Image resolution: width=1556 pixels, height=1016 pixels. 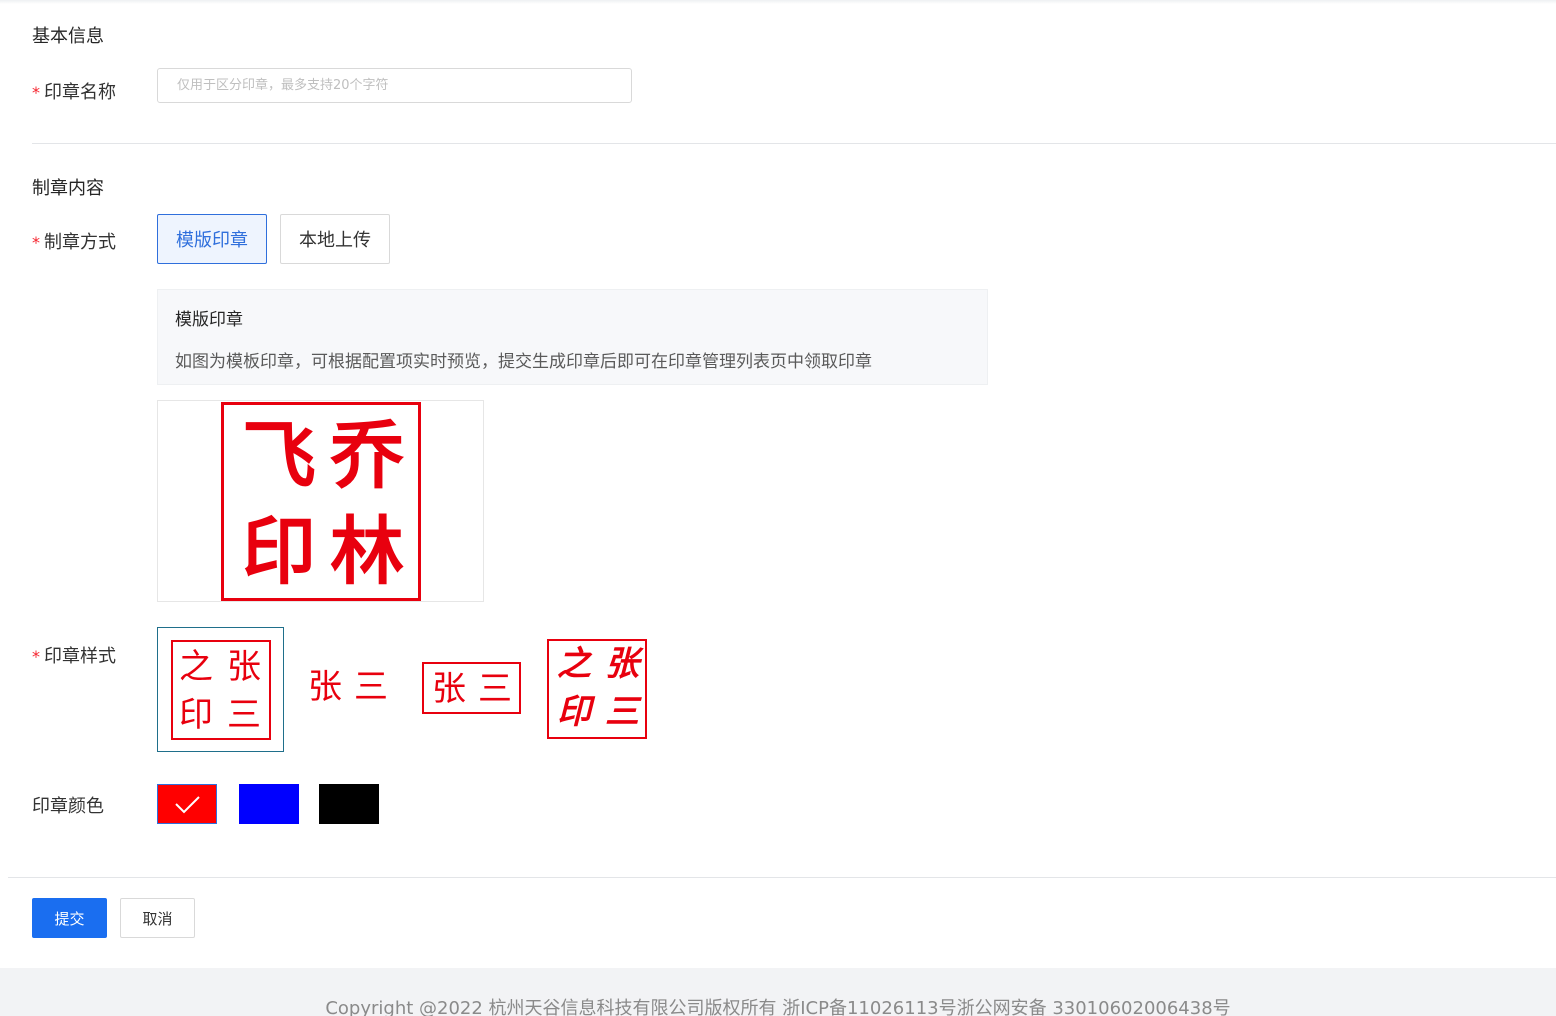 What do you see at coordinates (196, 715) in the screenshot?
I see `style-1-char: 印` at bounding box center [196, 715].